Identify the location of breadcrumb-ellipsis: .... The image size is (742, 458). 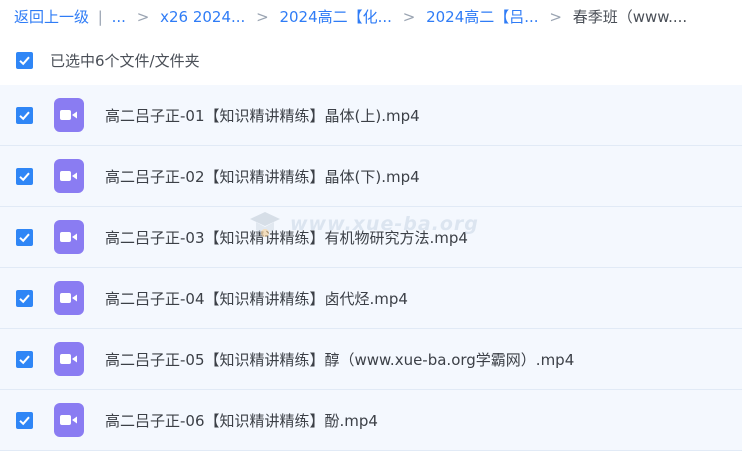
(119, 17).